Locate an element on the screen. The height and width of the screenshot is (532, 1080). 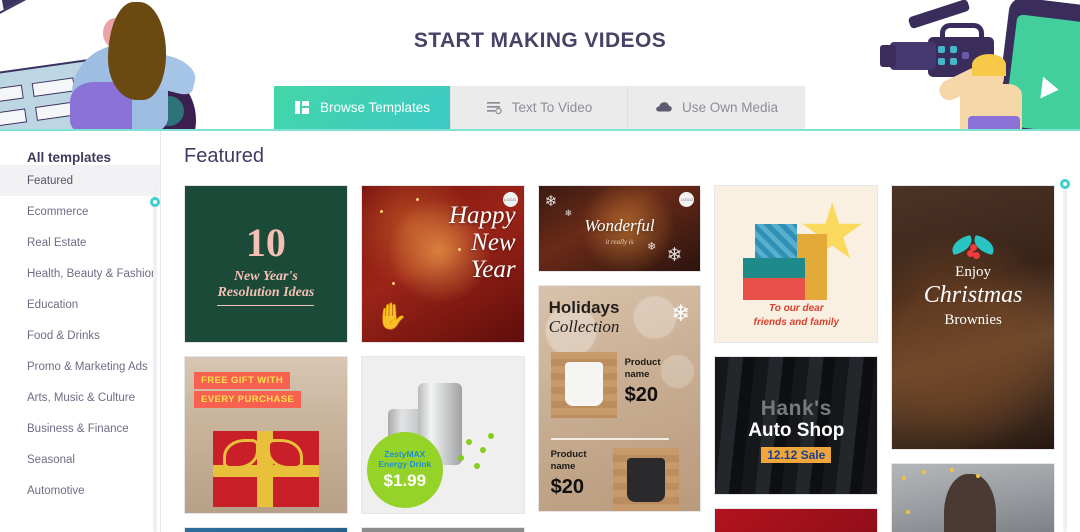
sidebar-item-education: Education is located at coordinates (80, 304).